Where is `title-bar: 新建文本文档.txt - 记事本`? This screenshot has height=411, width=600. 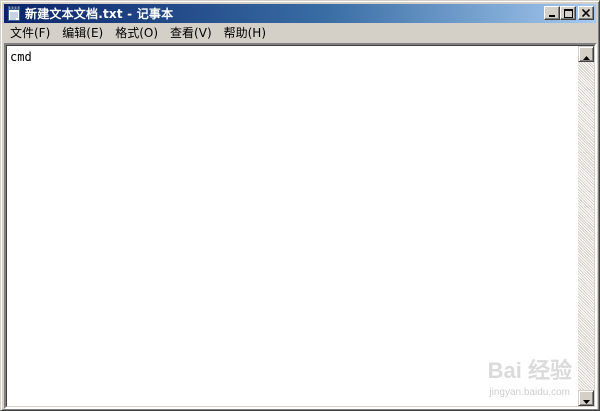
title-bar: 新建文本文档.txt - 记事本 is located at coordinates (300, 13).